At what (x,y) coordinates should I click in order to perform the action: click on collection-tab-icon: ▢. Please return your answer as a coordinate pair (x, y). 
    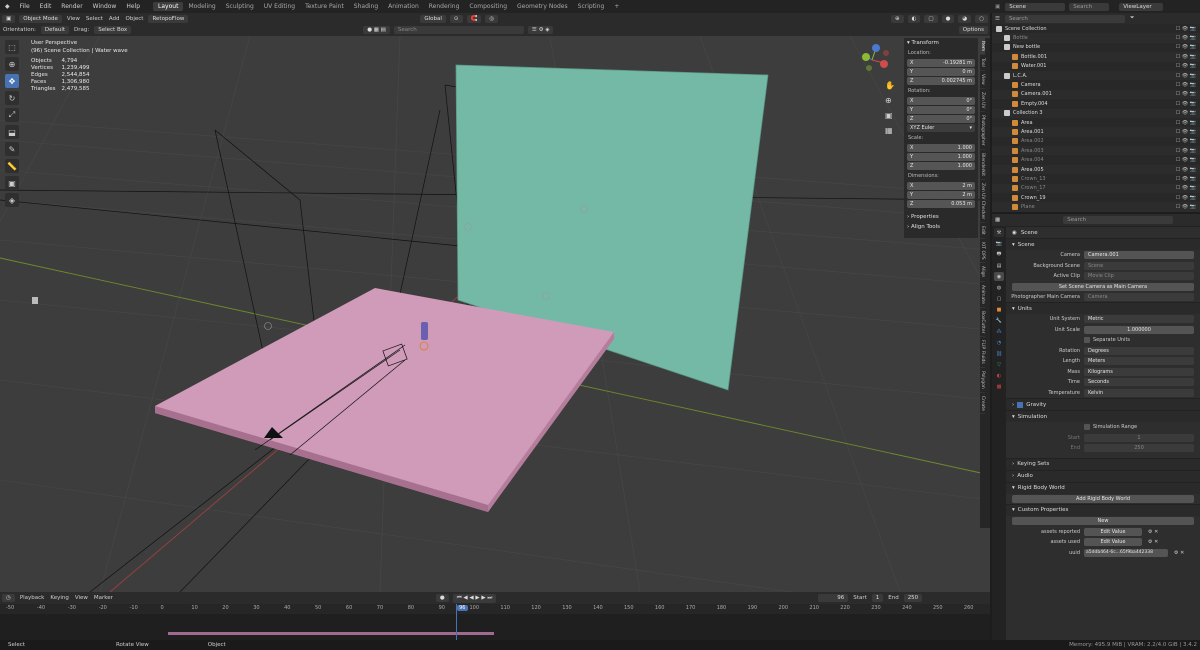
    Looking at the image, I should click on (999, 298).